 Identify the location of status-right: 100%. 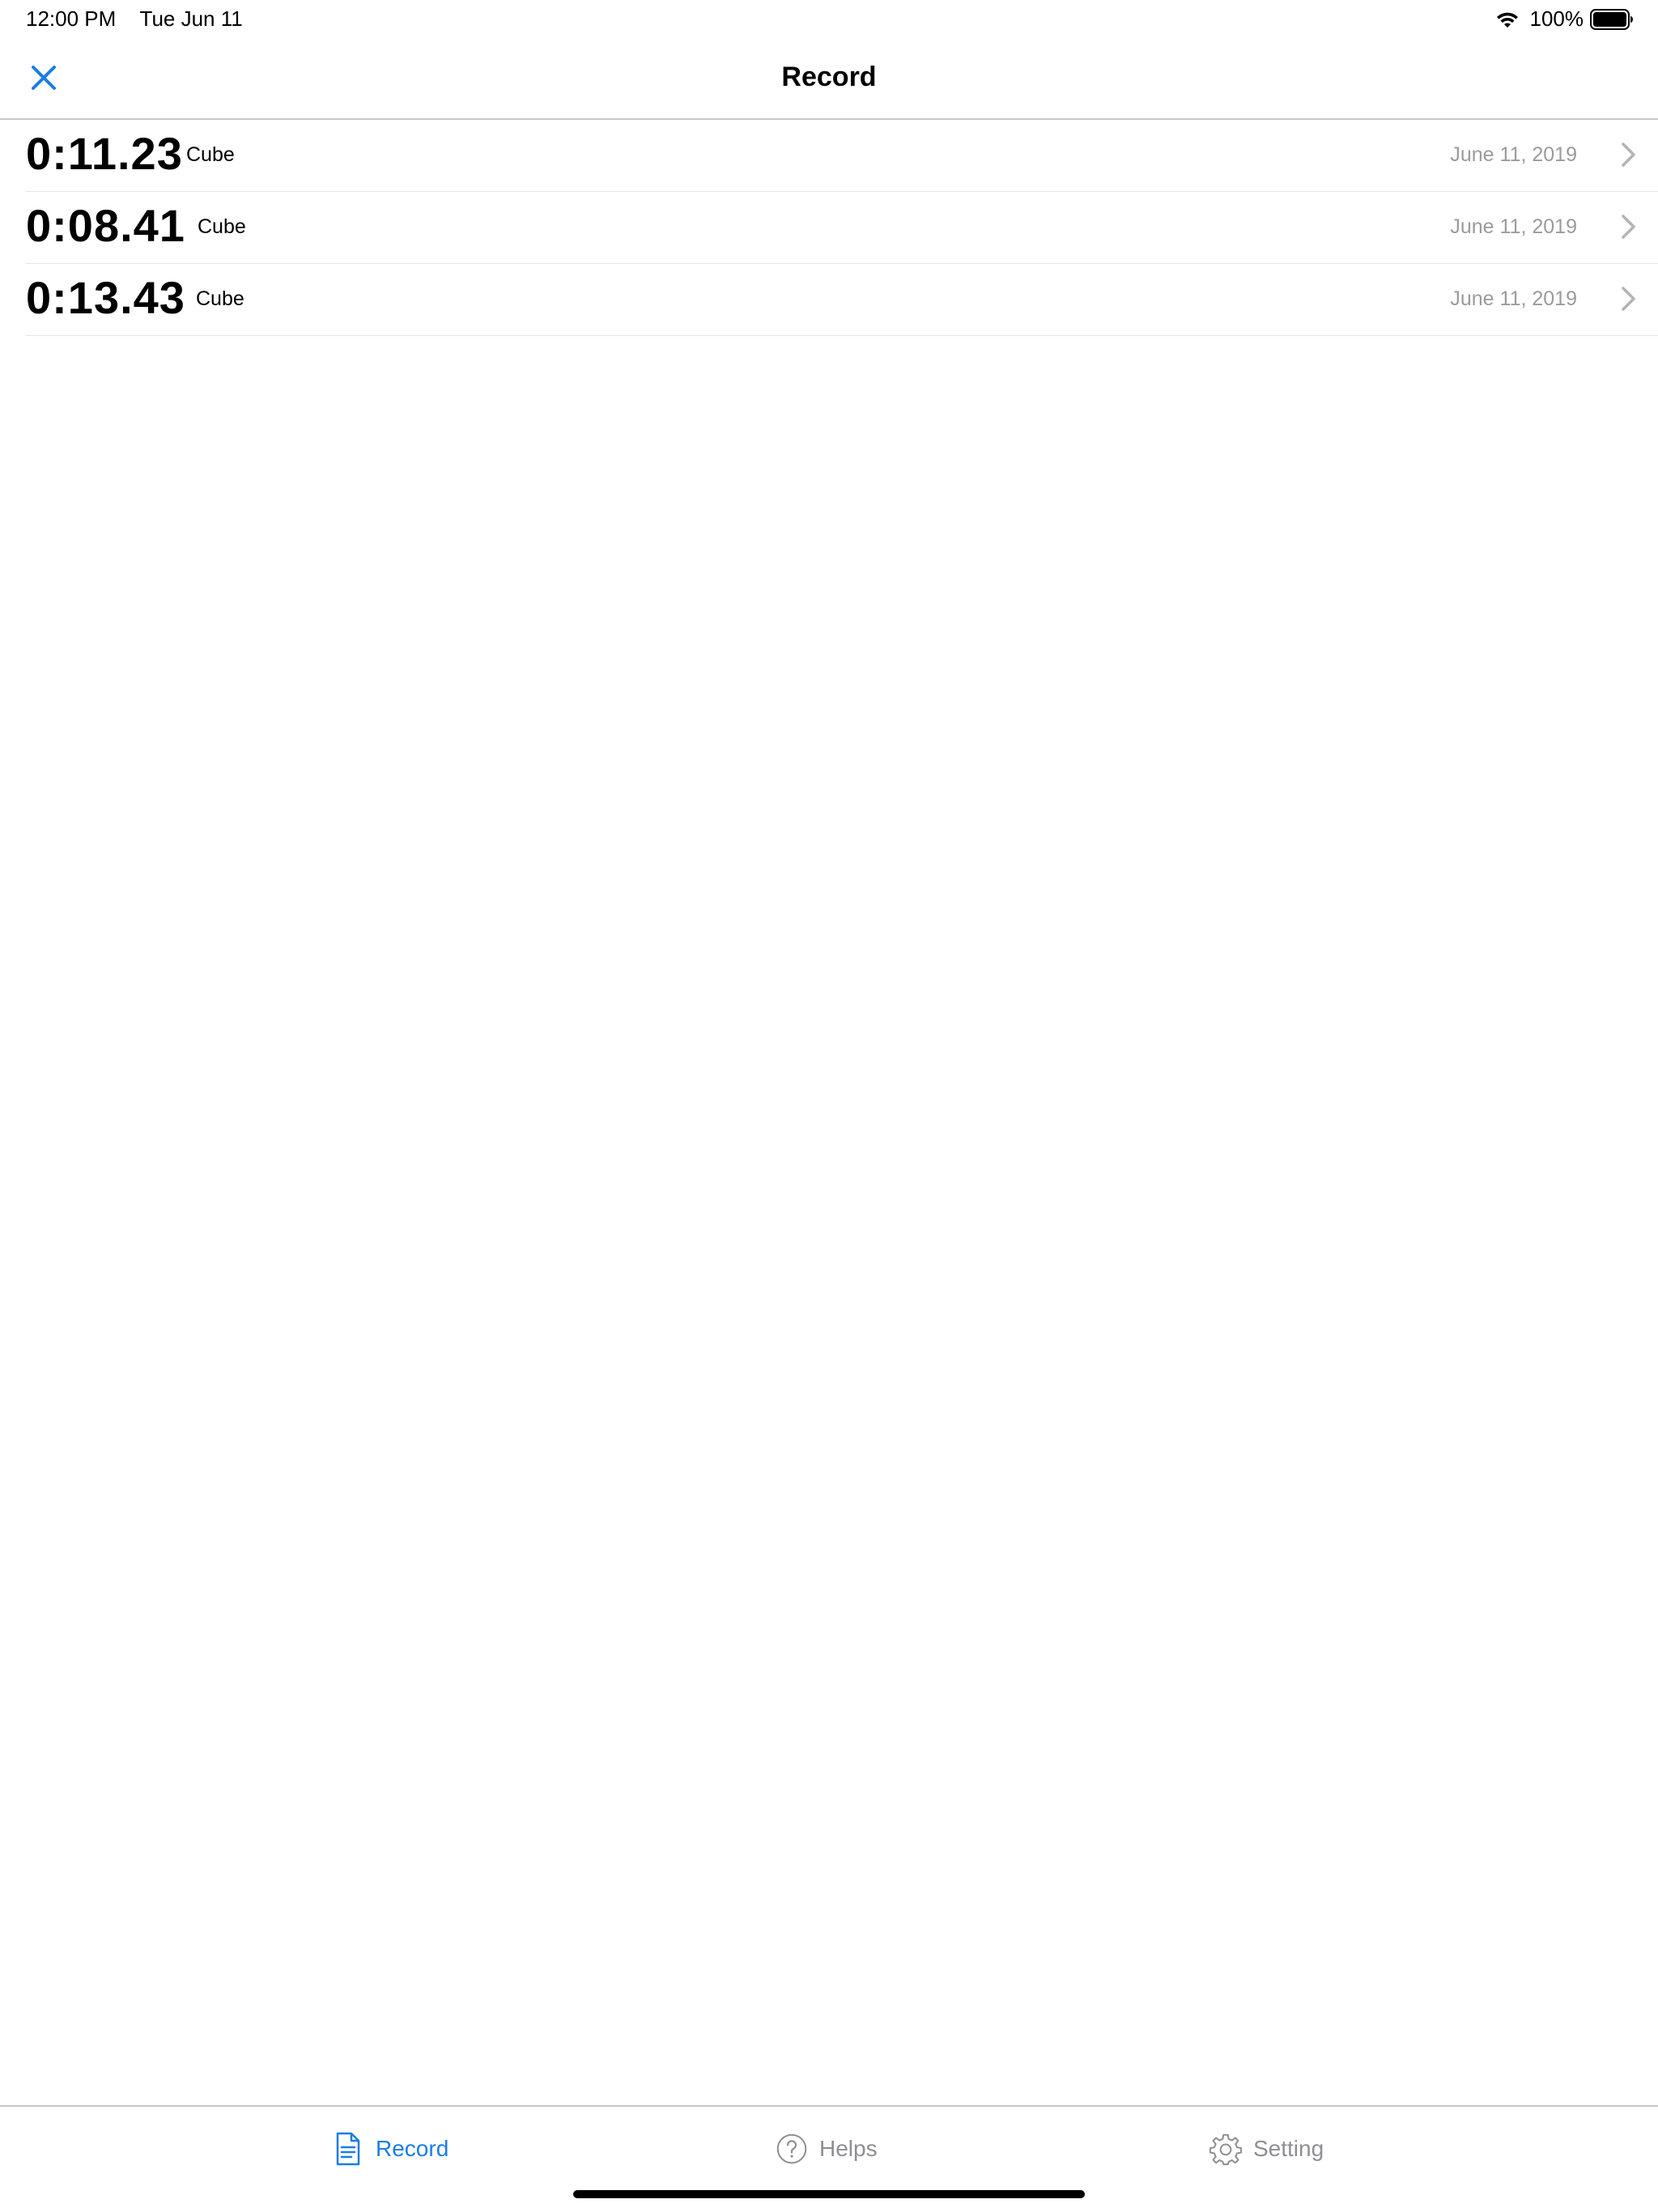
(1564, 19).